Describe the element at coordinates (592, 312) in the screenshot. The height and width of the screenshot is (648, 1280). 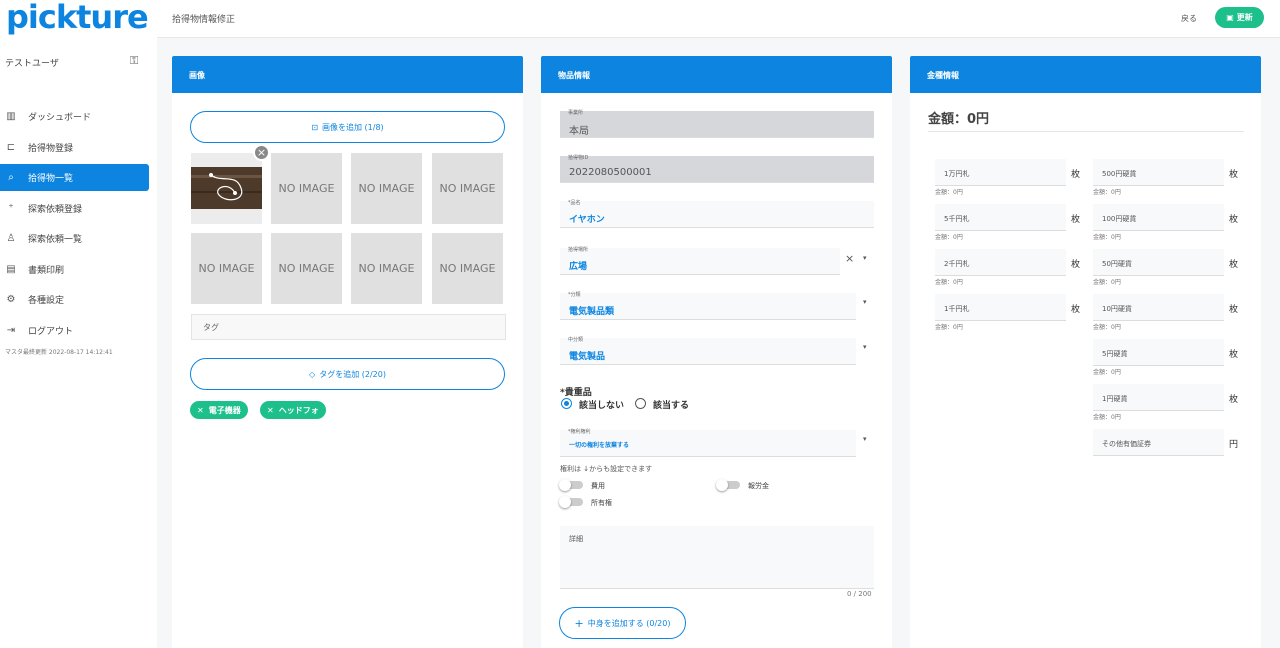
I see `category-value: 電気製品類` at that location.